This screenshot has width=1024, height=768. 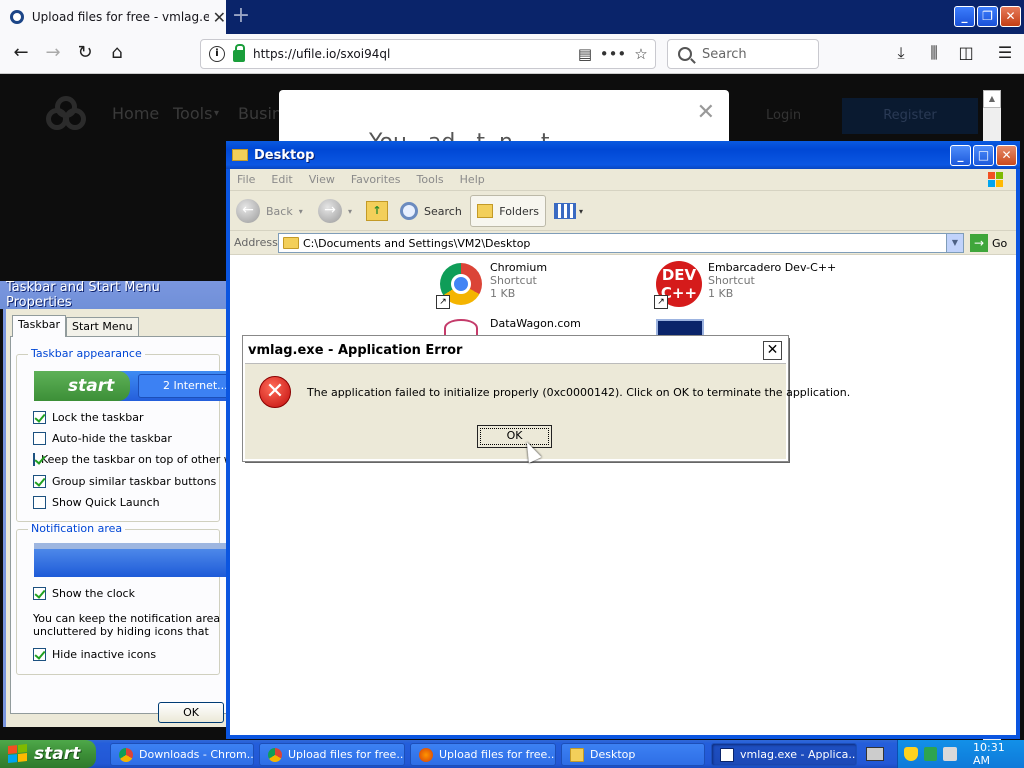 I want to click on menu-icon: ☰, so click(x=1005, y=54).